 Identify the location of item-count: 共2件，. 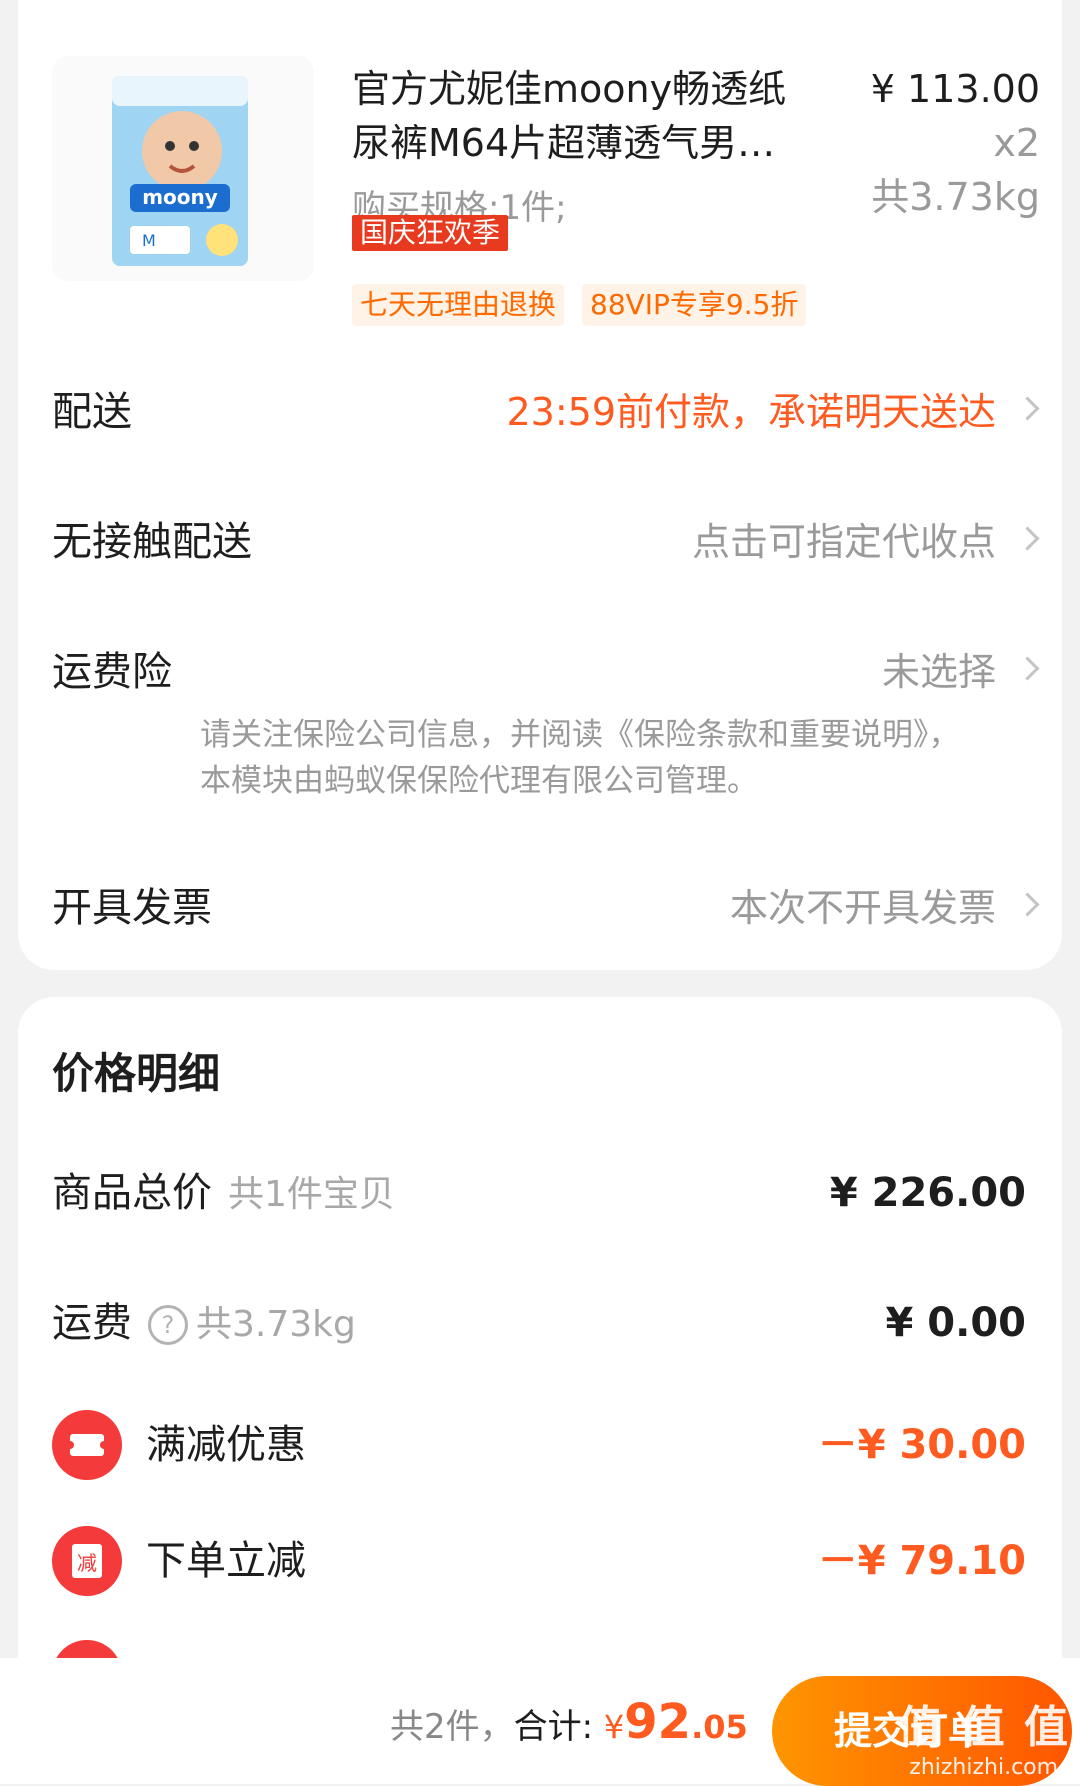
(452, 1727).